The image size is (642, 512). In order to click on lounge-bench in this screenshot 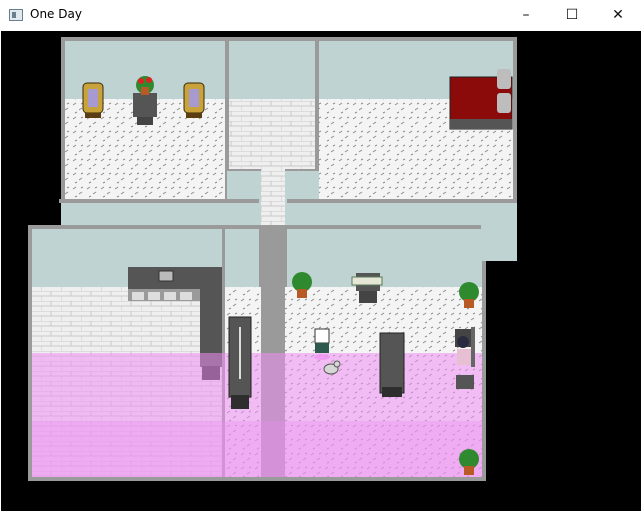, I will do `click(392, 364)`.